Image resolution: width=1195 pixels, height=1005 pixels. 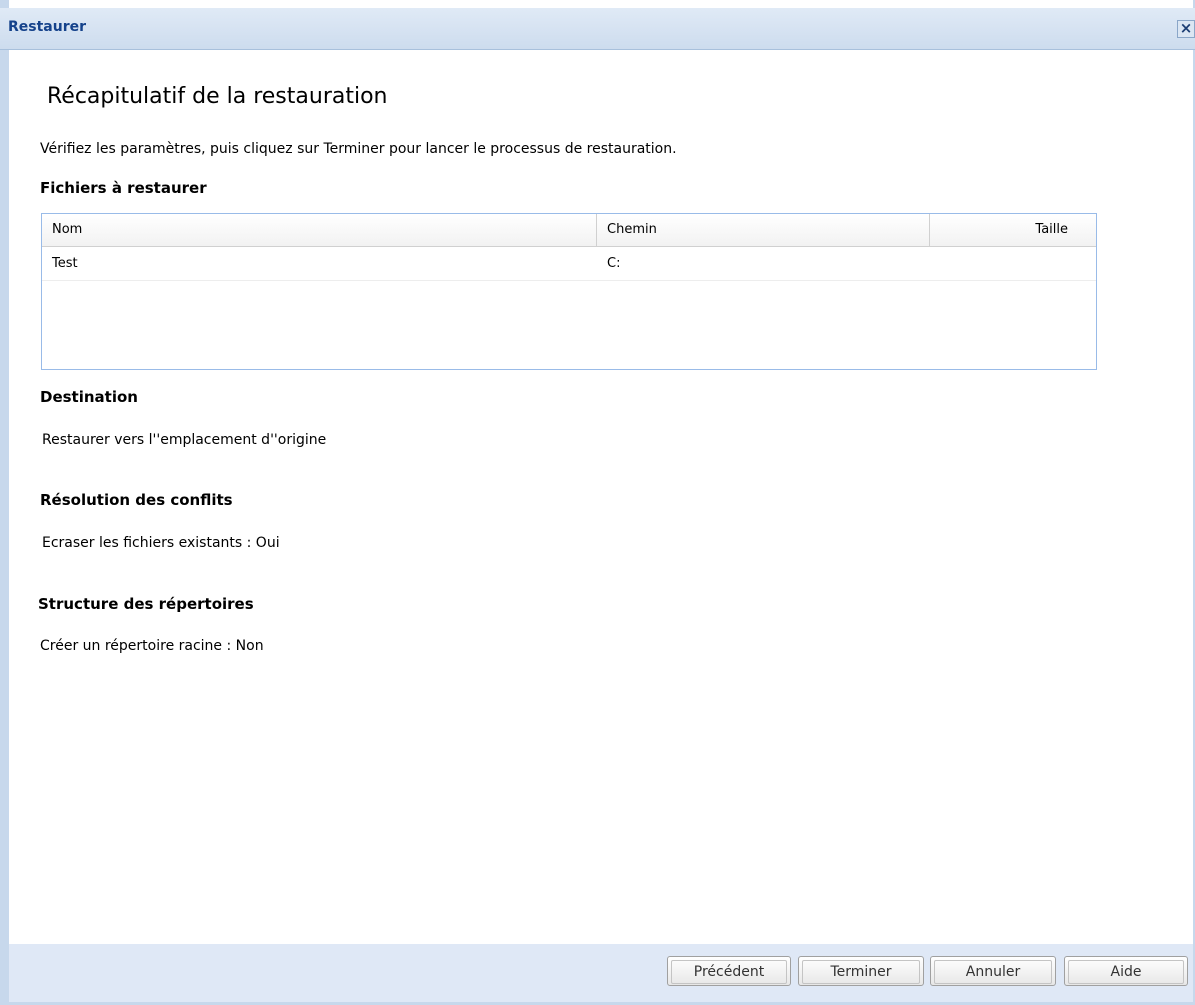 I want to click on column-header-size: Taille, so click(x=1013, y=230).